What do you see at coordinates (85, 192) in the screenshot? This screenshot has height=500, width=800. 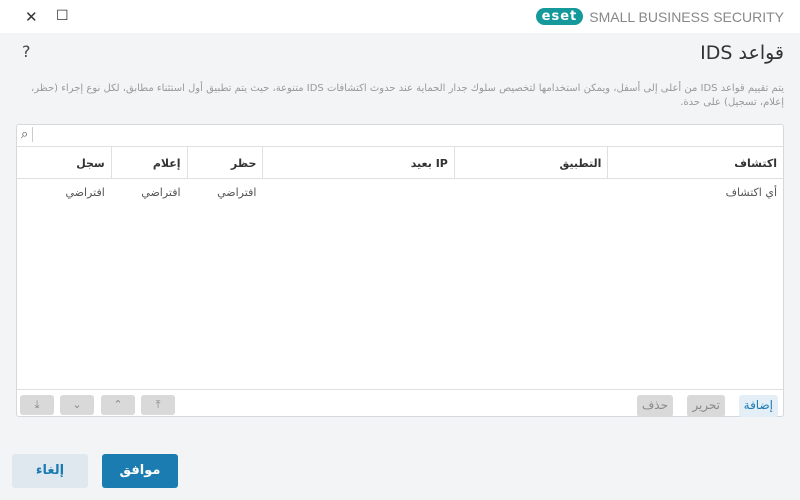 I see `cell-log: افتراضي` at bounding box center [85, 192].